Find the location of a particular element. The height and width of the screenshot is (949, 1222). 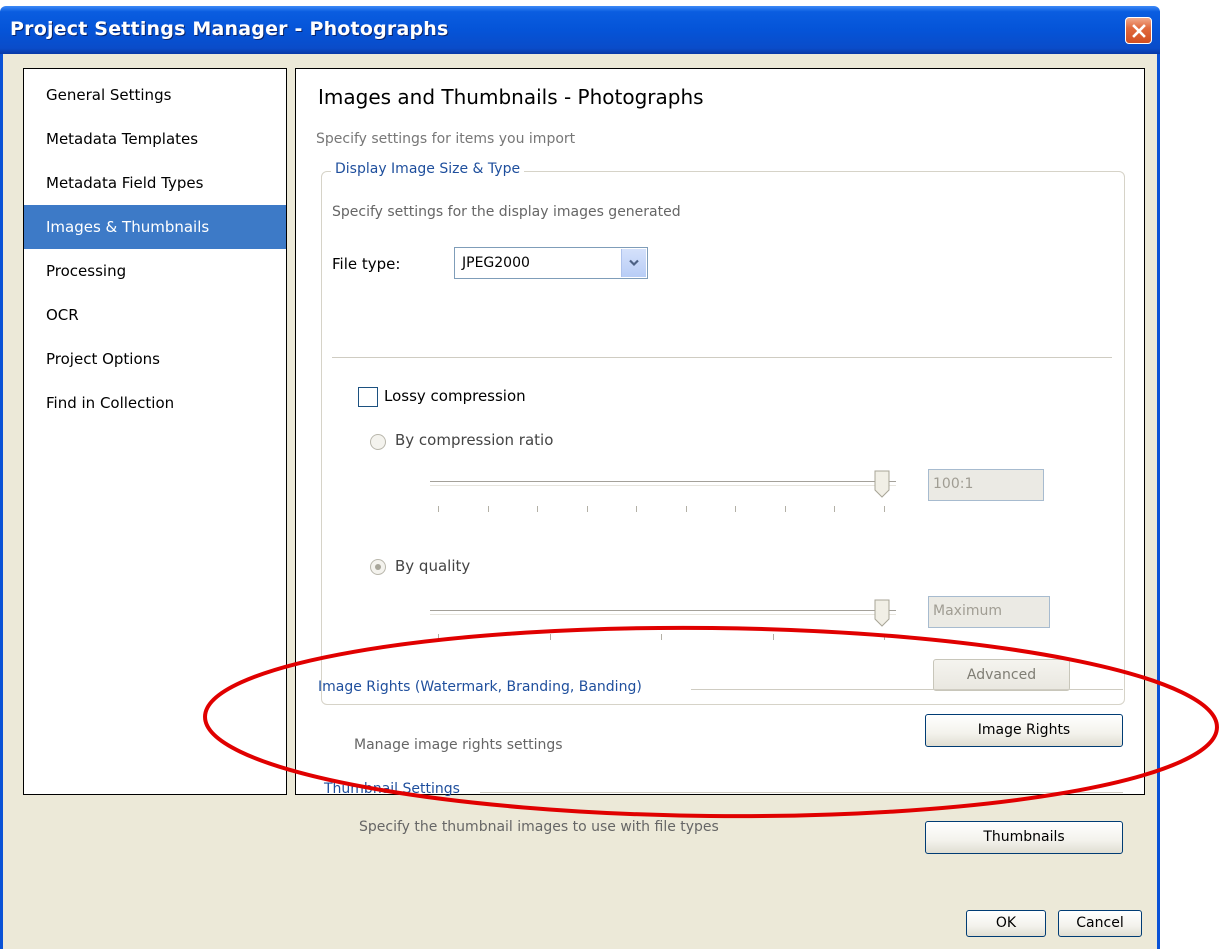

close-icon is located at coordinates (1138, 30).